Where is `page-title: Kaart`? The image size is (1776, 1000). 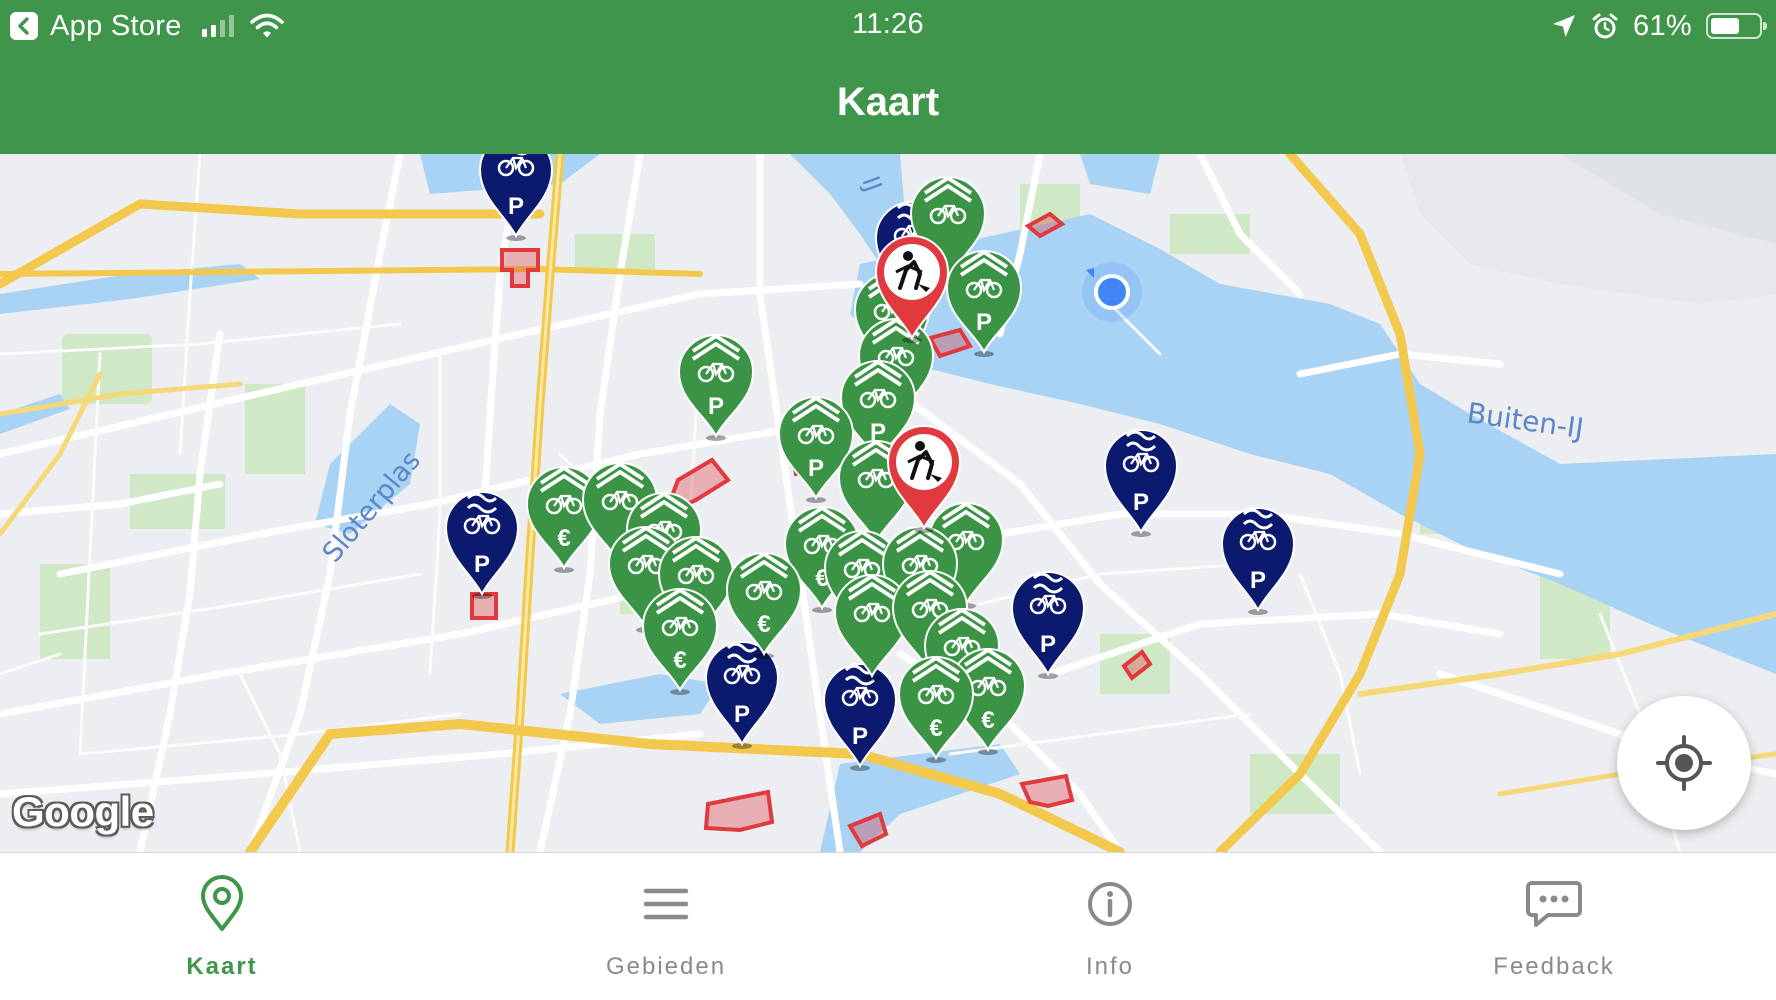
page-title: Kaart is located at coordinates (888, 102).